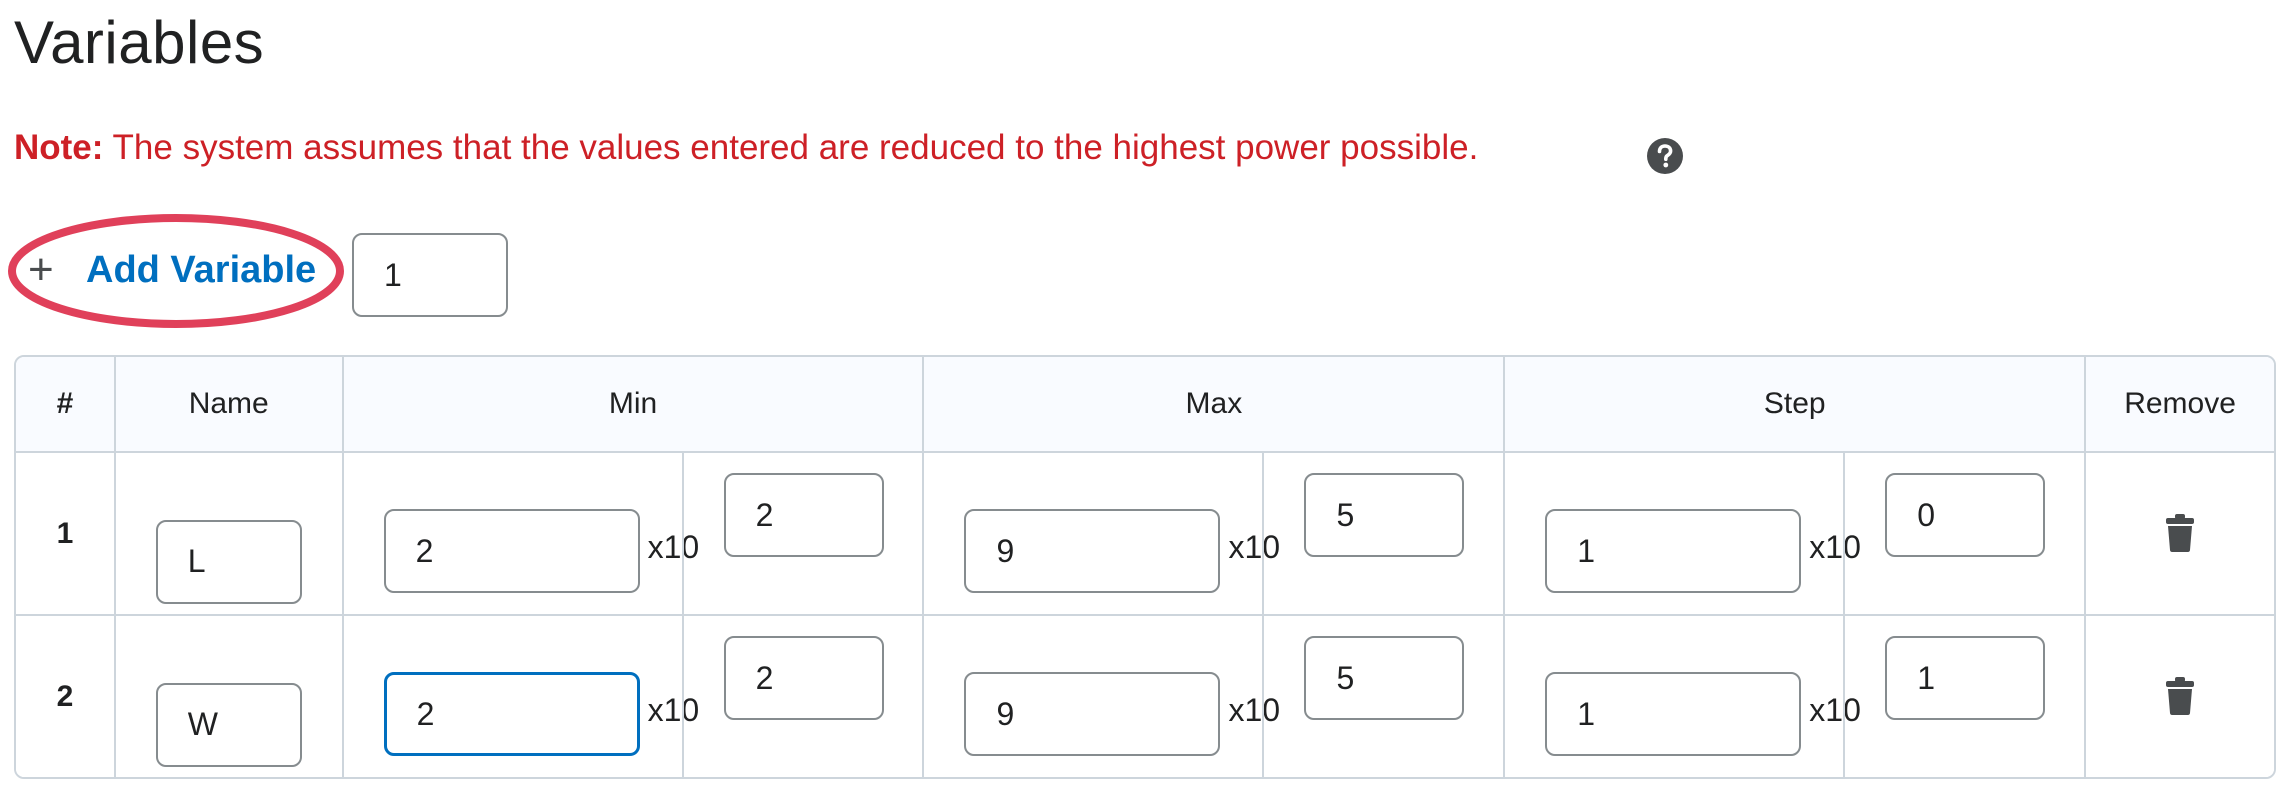 The image size is (2288, 794). Describe the element at coordinates (1215, 405) in the screenshot. I see `header-max: Max` at that location.